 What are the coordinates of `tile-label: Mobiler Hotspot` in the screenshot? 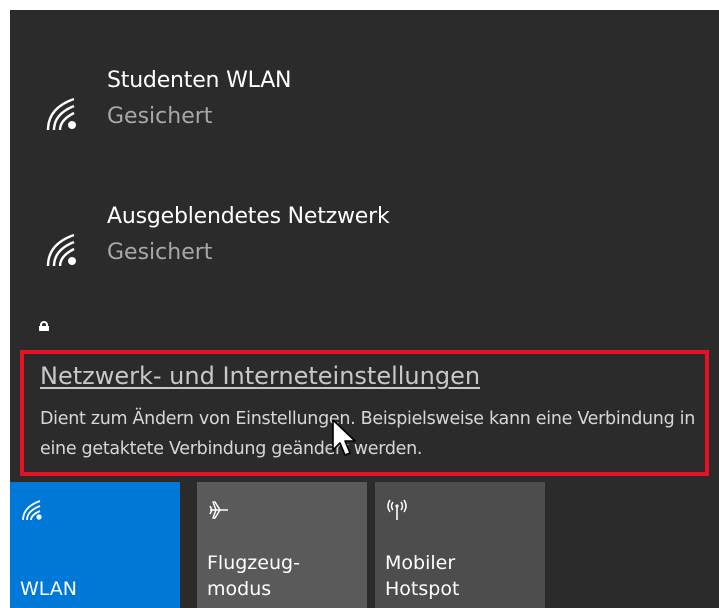 It's located at (422, 576).